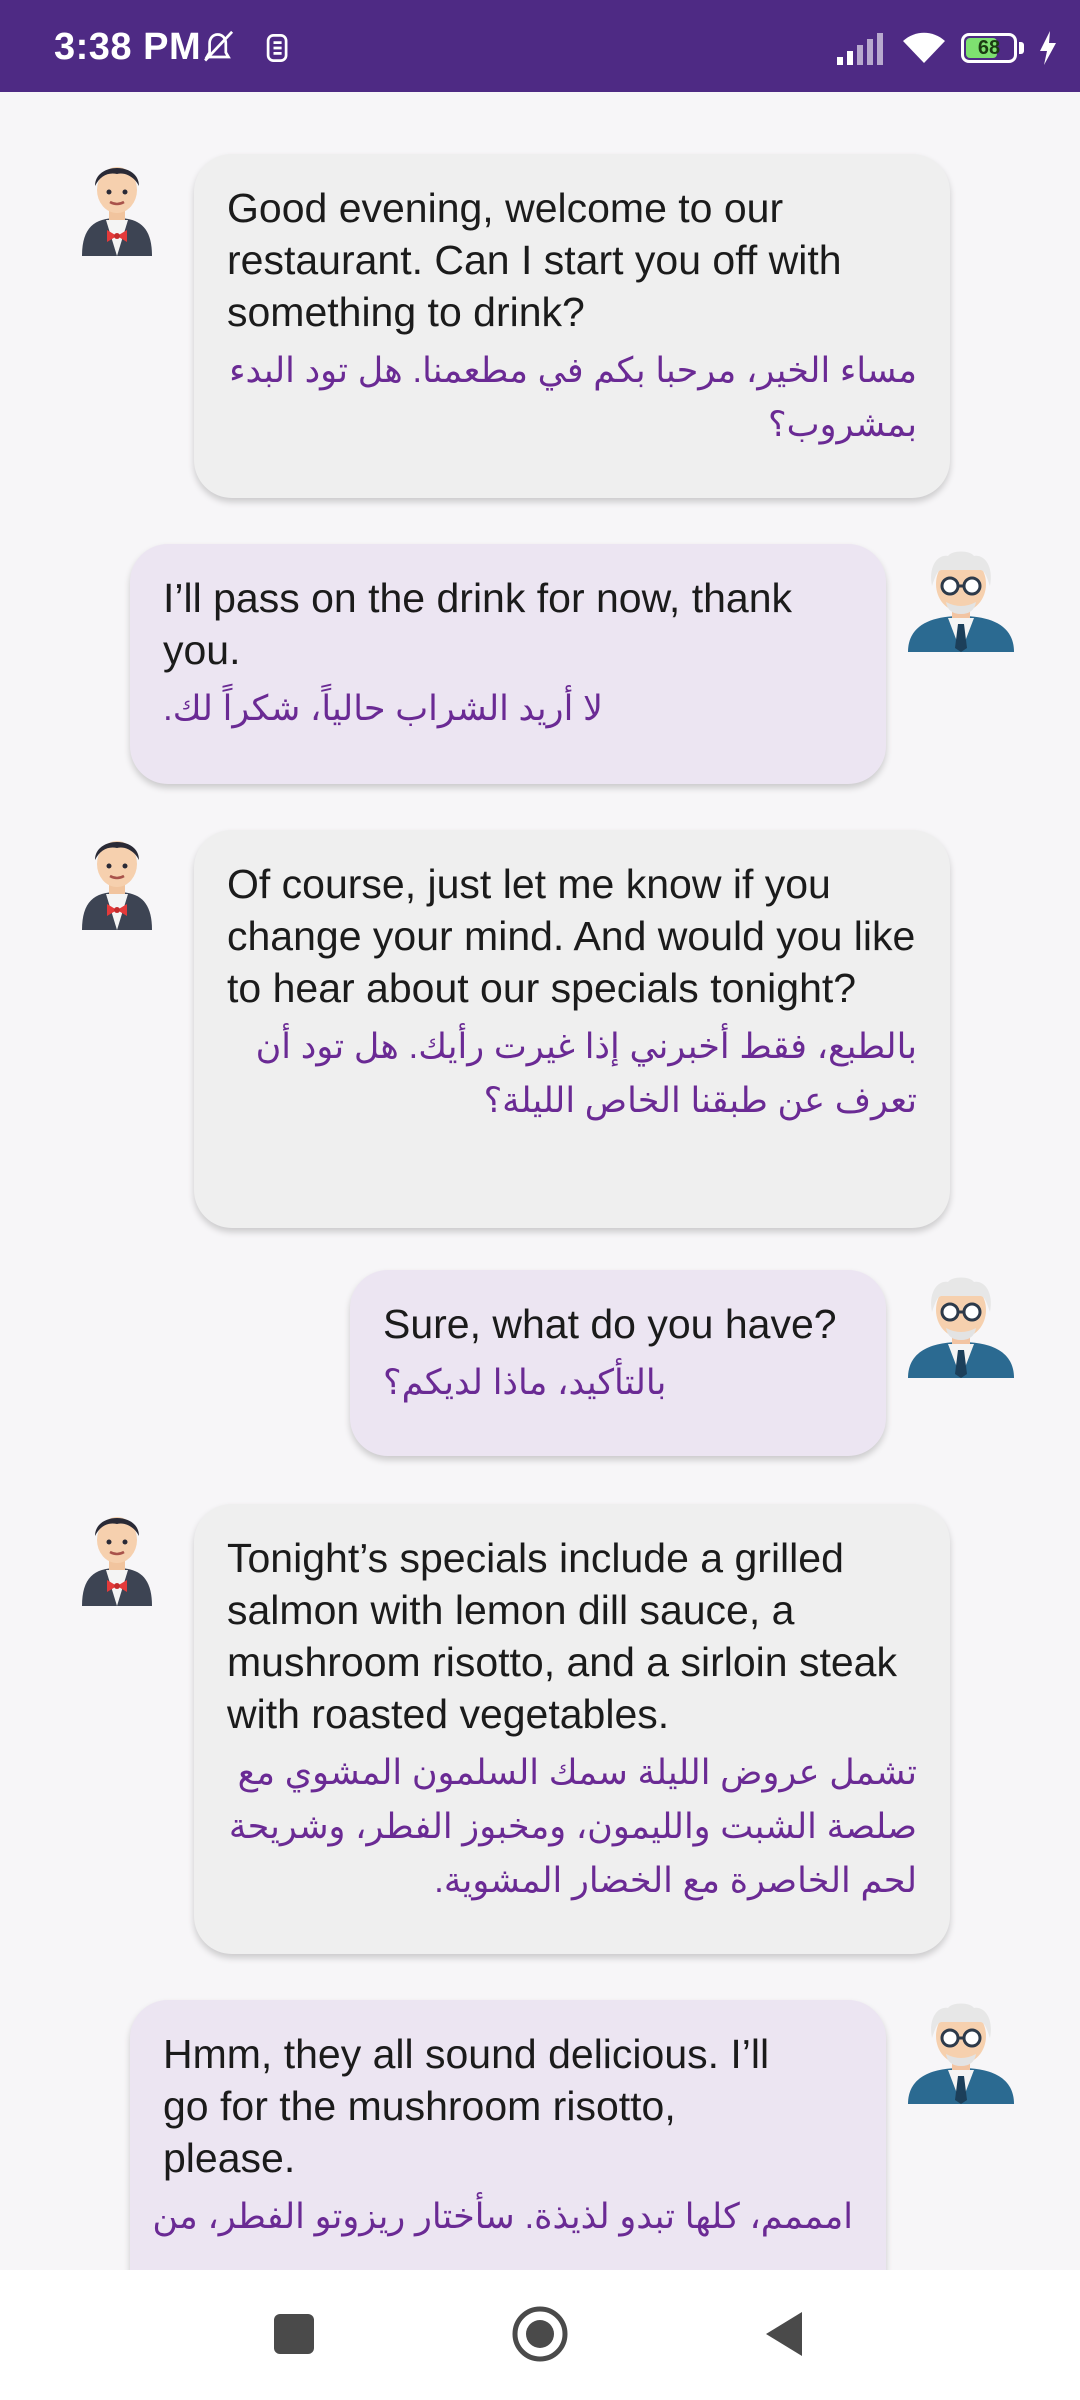  Describe the element at coordinates (277, 48) in the screenshot. I see `sync-icon` at that location.